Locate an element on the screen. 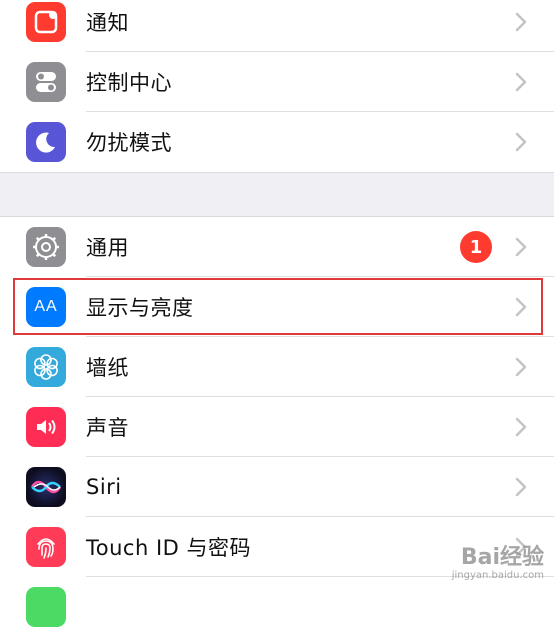 Image resolution: width=554 pixels, height=637 pixels. settings-row-label: 通知 is located at coordinates (107, 23).